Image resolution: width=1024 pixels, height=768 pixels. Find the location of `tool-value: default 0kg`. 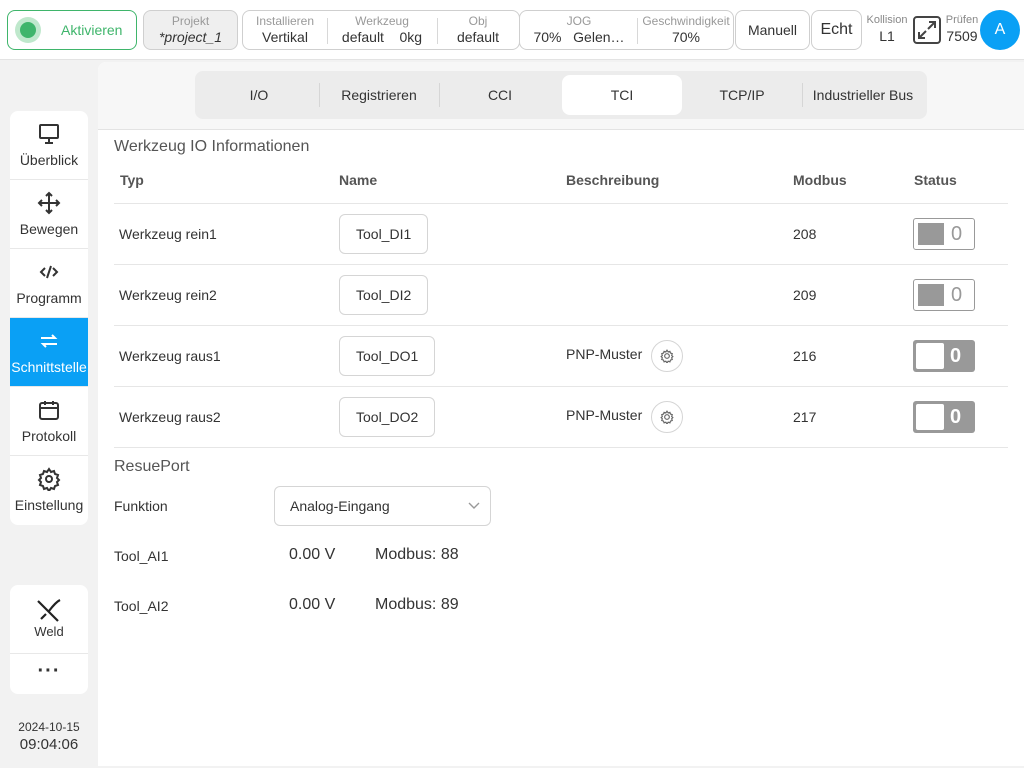

tool-value: default 0kg is located at coordinates (382, 37).